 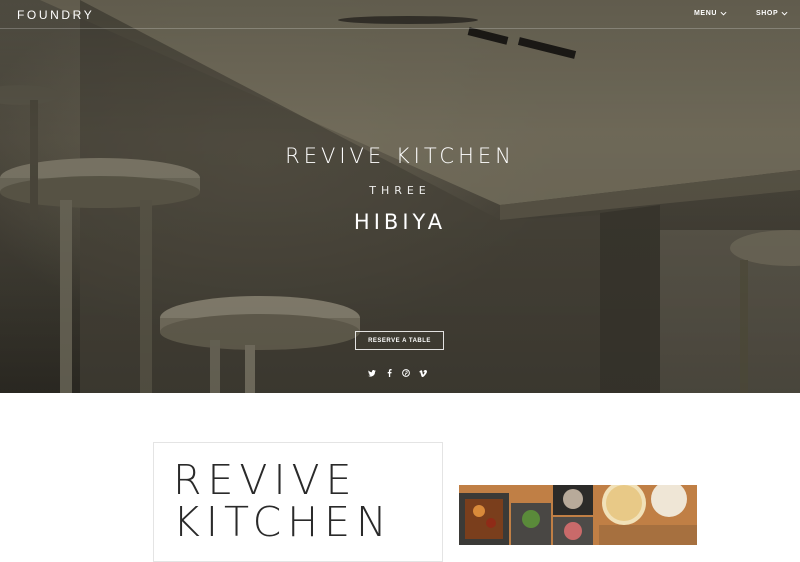 What do you see at coordinates (400, 156) in the screenshot?
I see `hero-title: REVIVE KITCHEN` at bounding box center [400, 156].